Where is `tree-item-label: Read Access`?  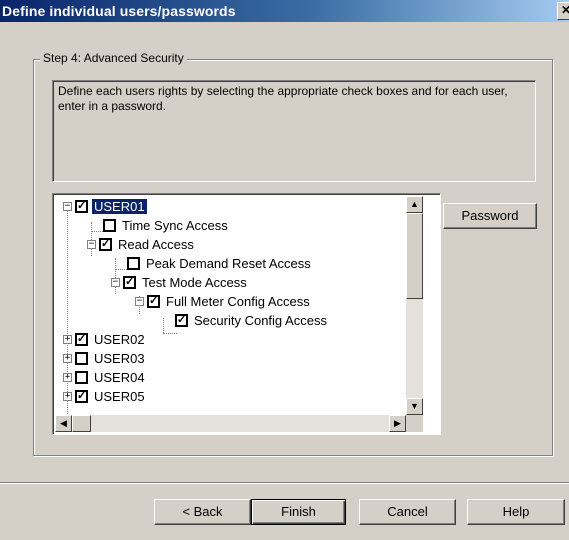 tree-item-label: Read Access is located at coordinates (156, 244).